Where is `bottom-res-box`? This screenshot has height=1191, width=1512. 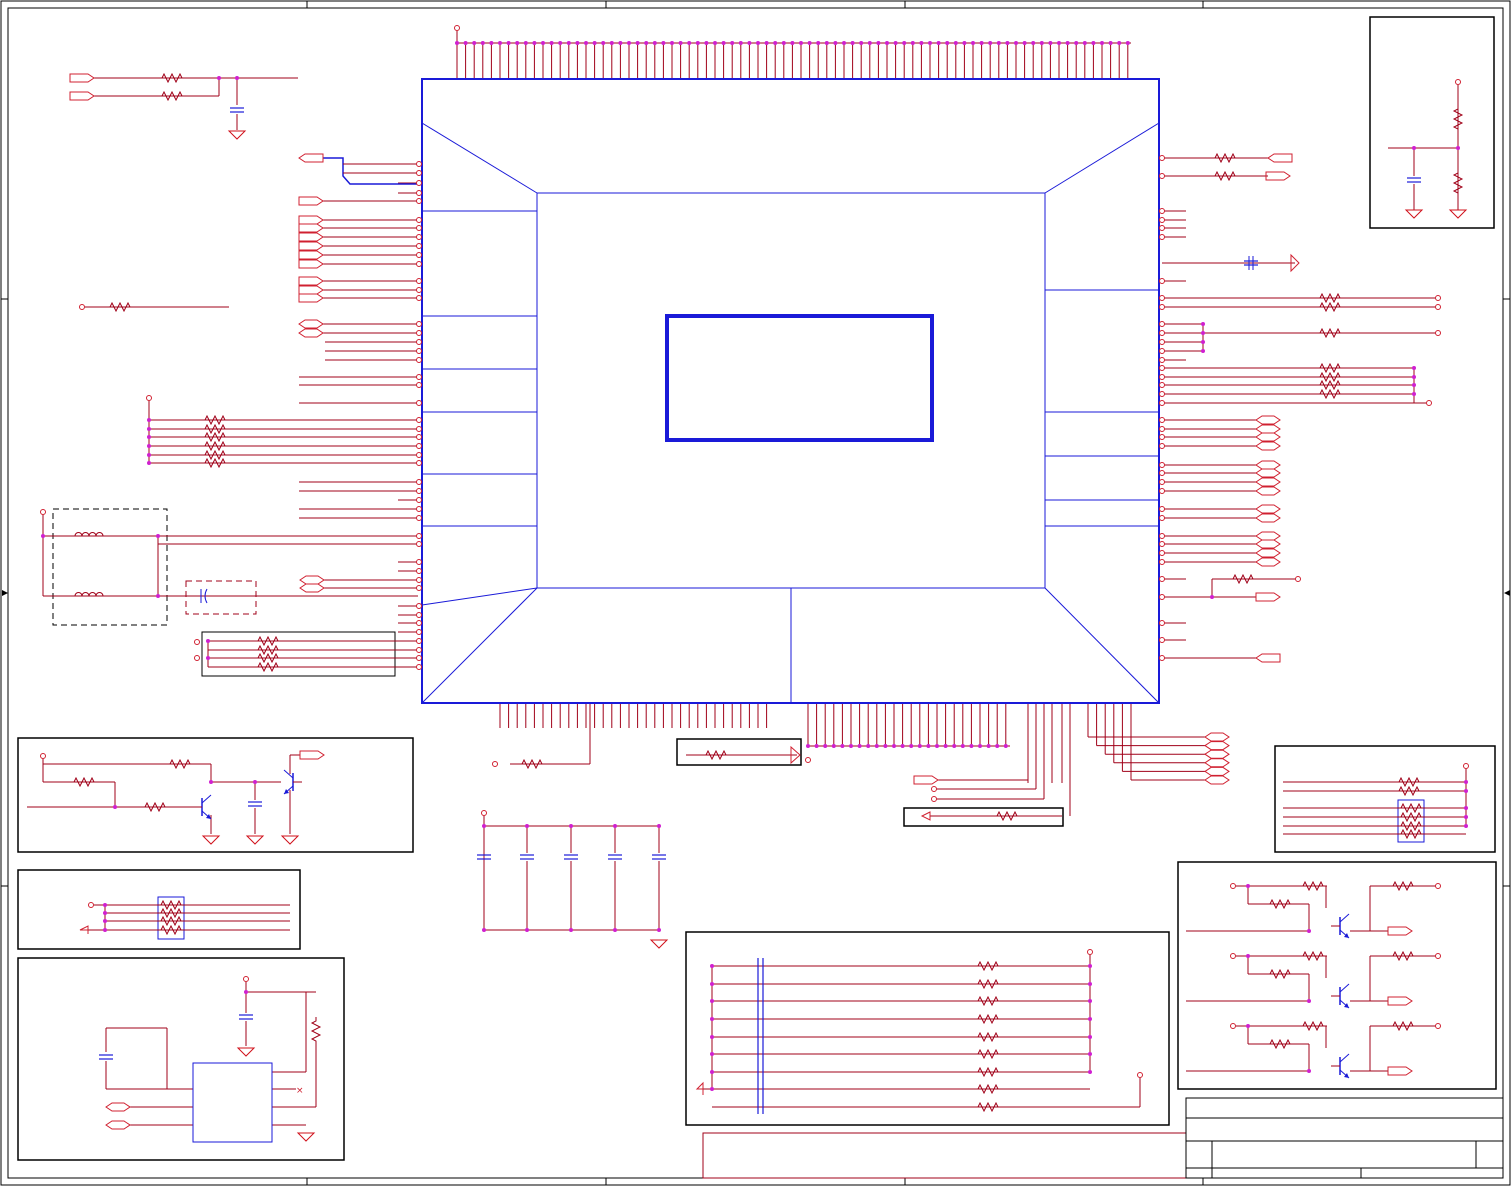 bottom-res-box is located at coordinates (983, 817).